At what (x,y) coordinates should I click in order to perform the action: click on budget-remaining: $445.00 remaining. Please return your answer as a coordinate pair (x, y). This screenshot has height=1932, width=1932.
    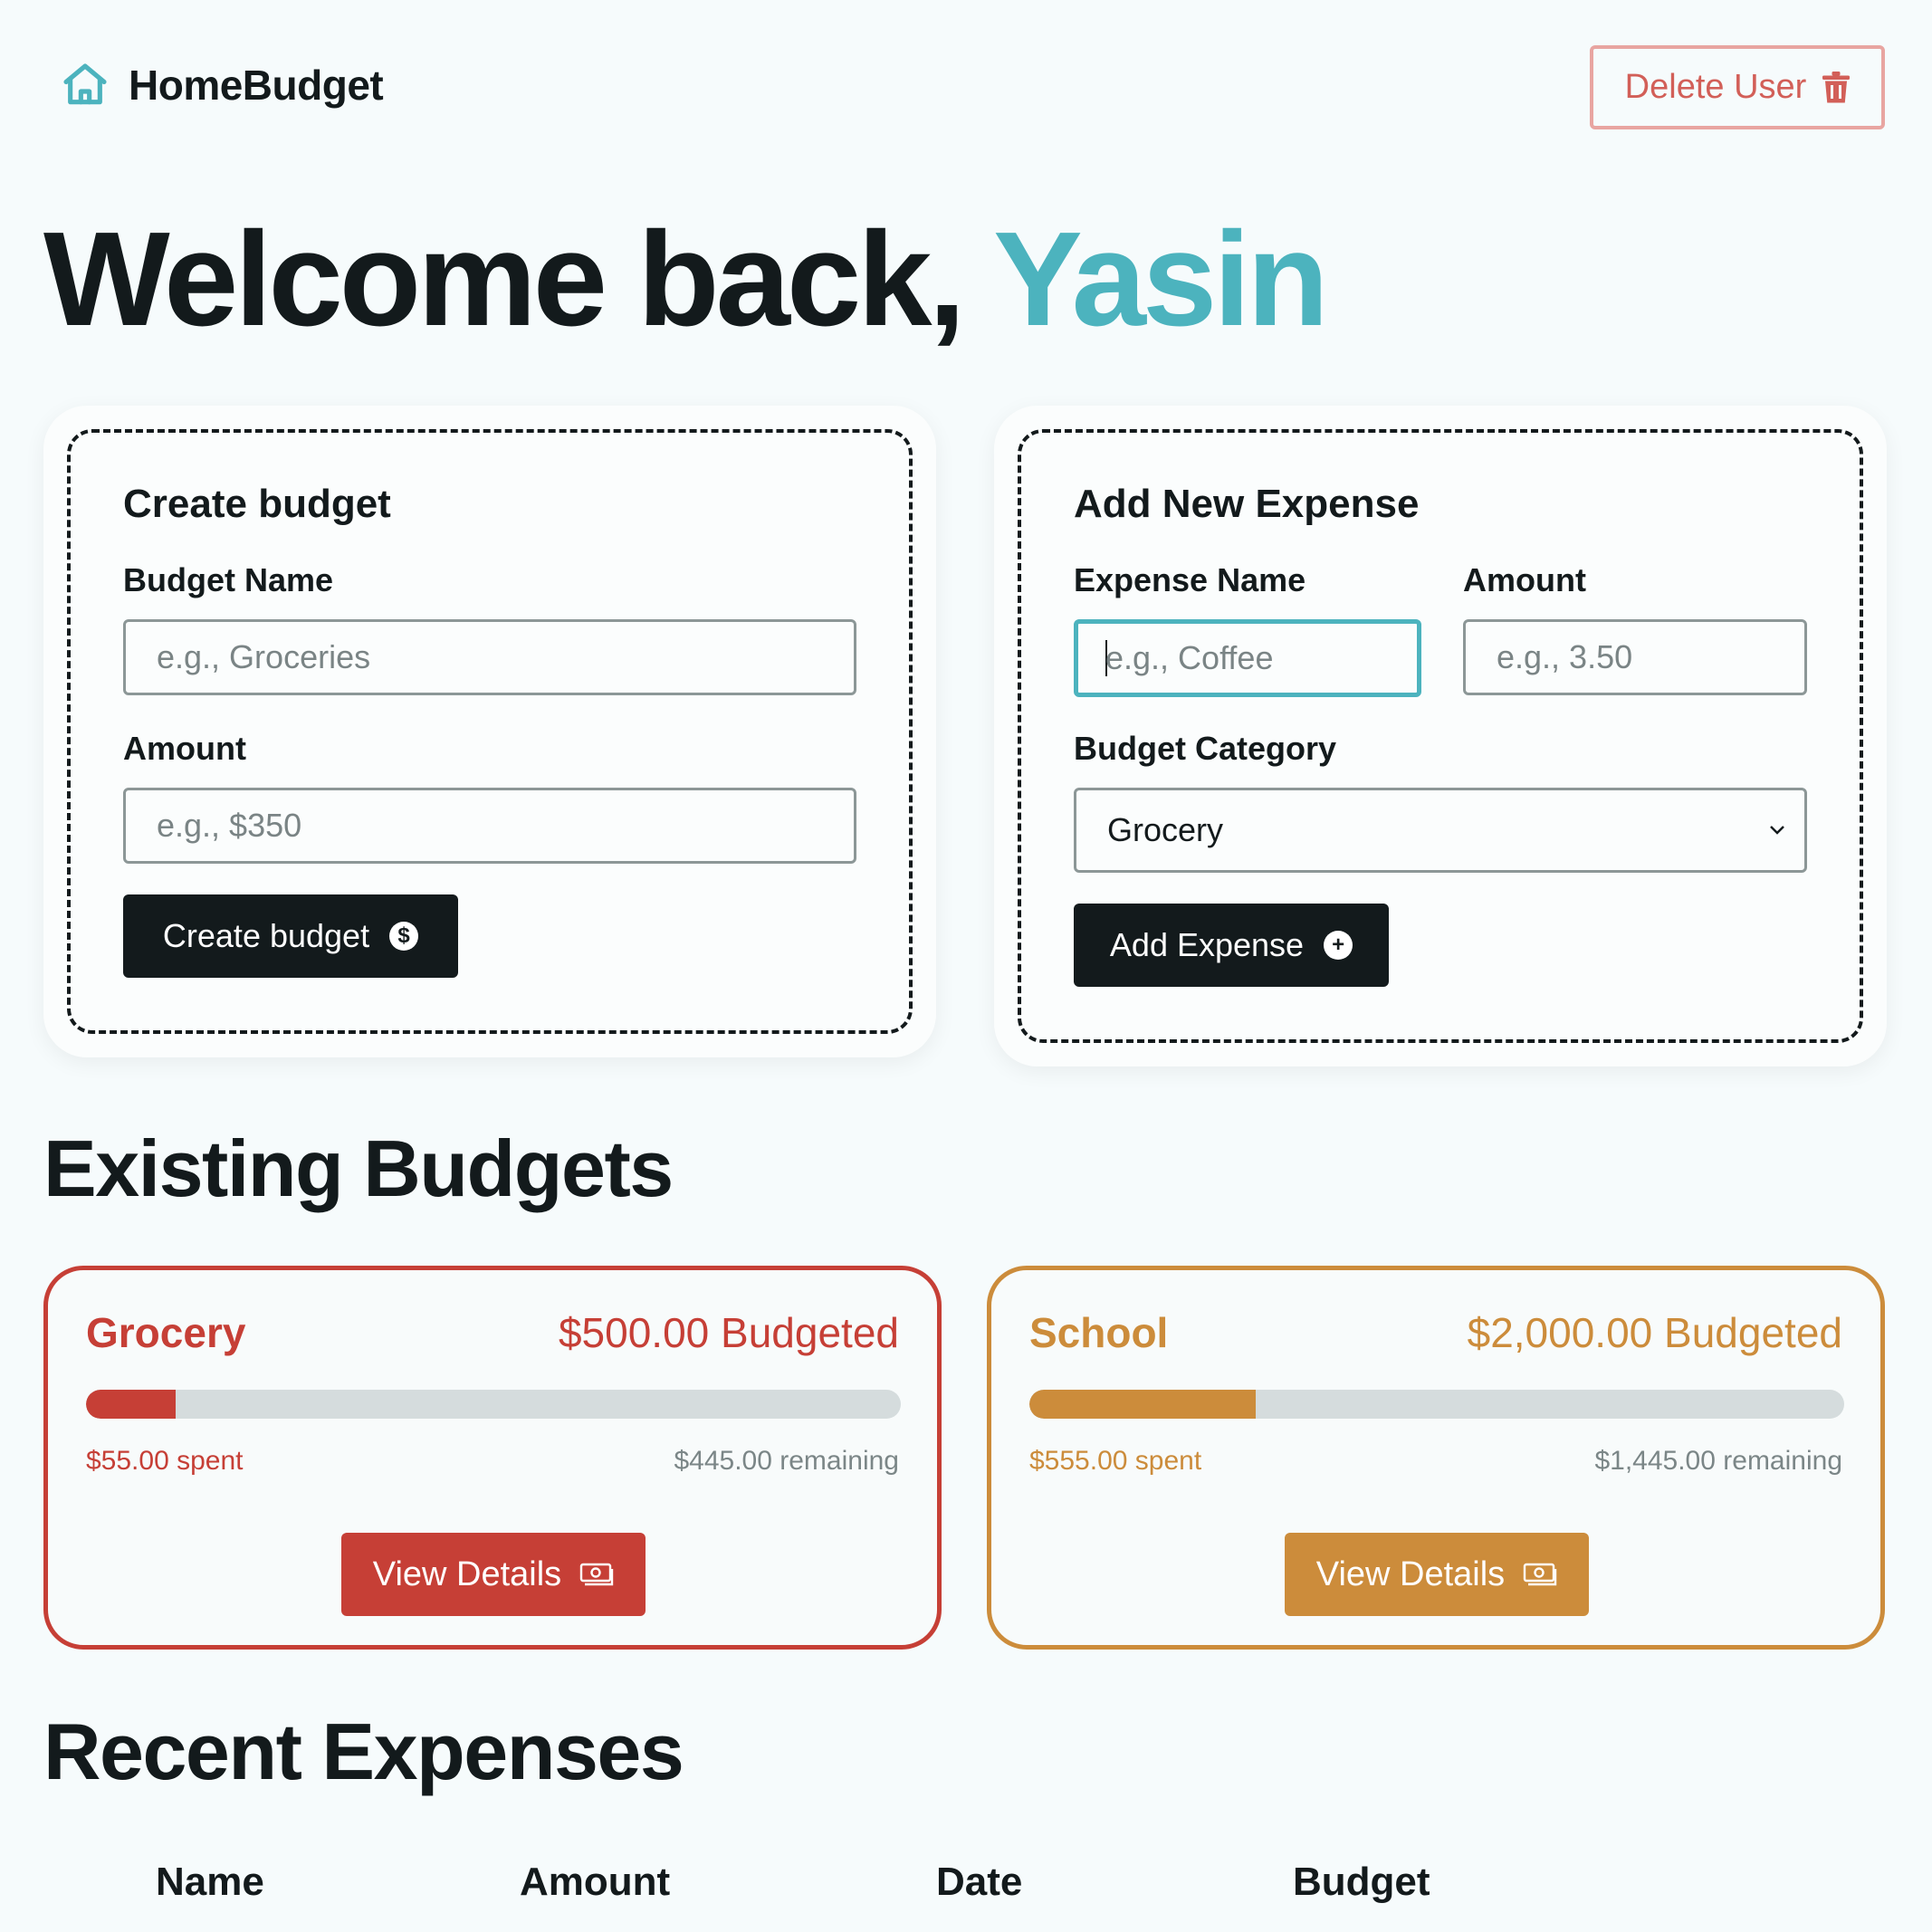
    Looking at the image, I should click on (786, 1461).